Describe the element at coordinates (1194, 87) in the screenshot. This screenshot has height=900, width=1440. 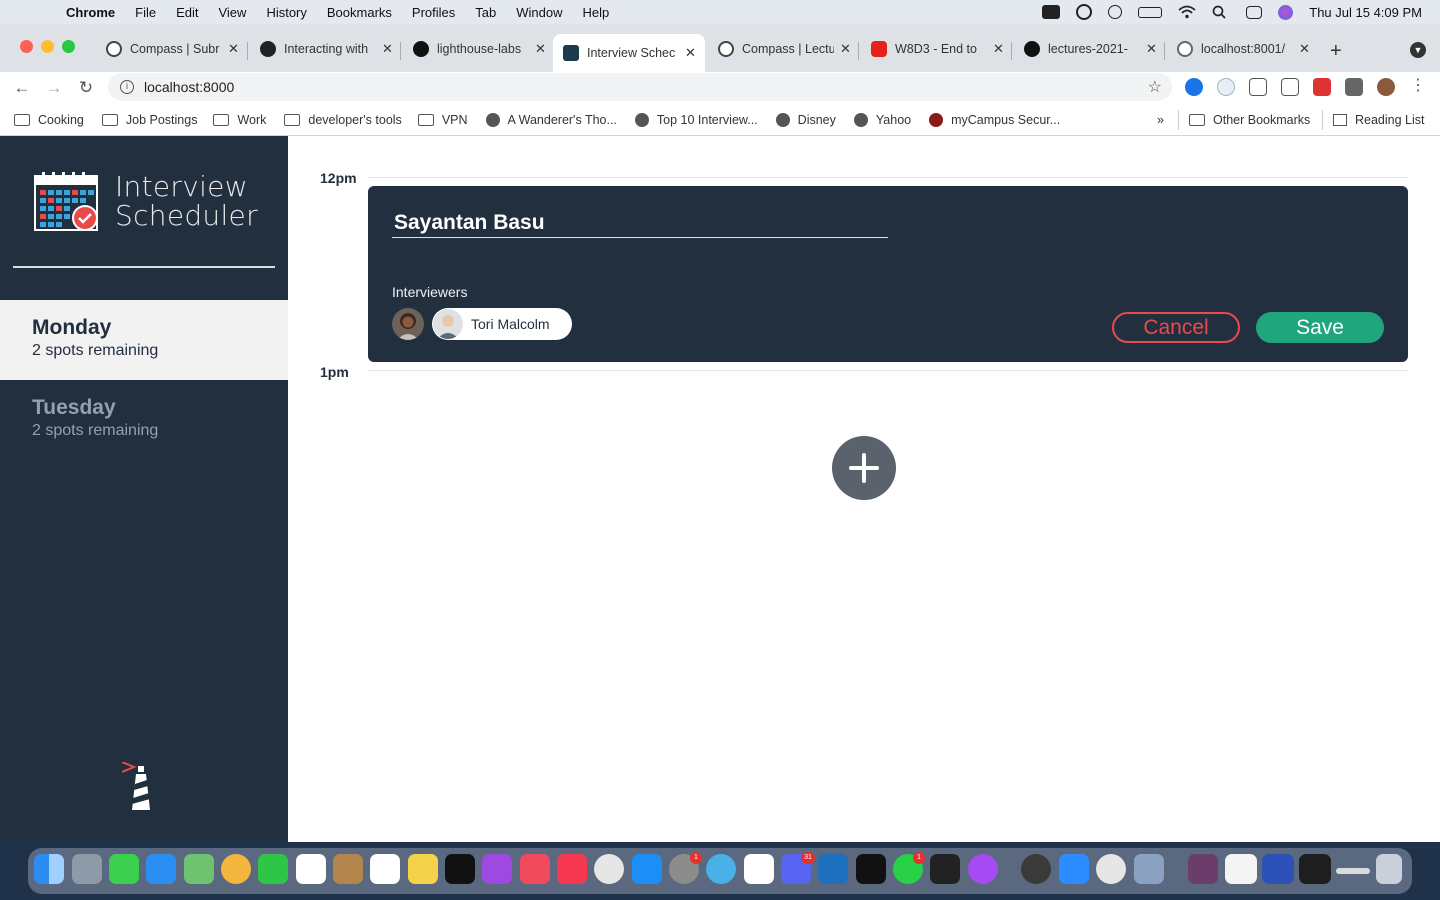
I see `extension-drop-icon` at that location.